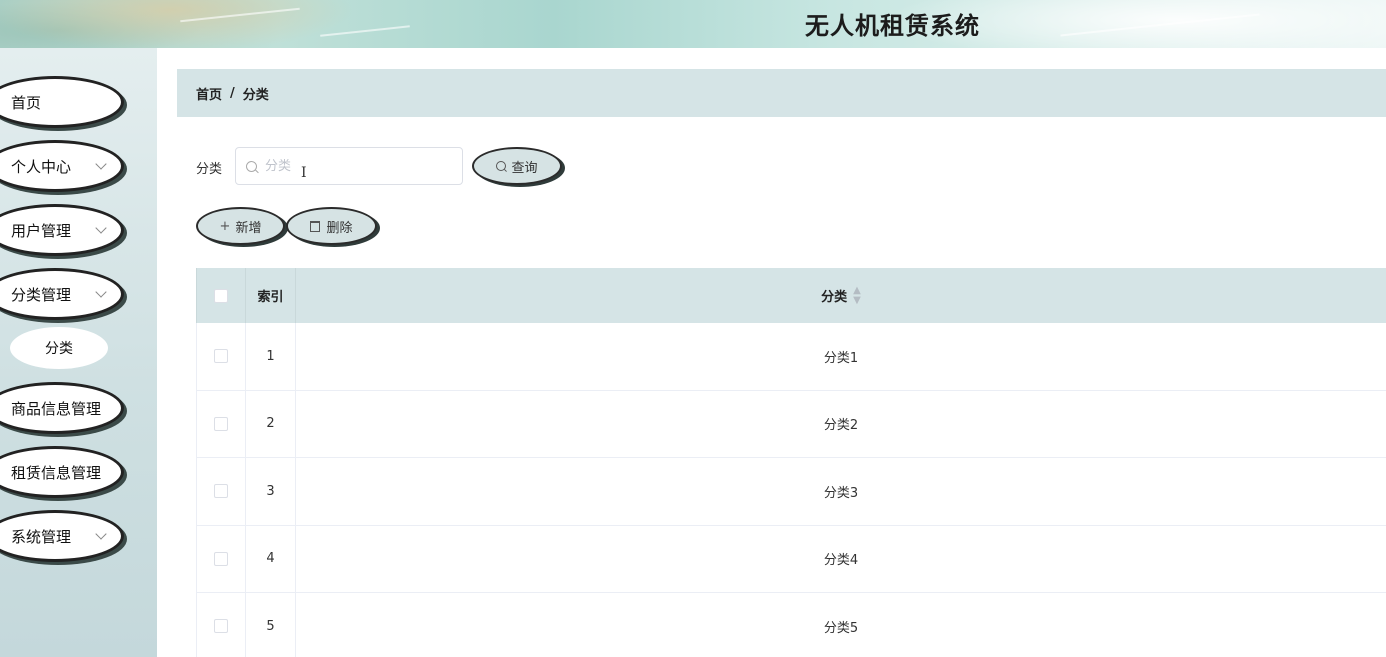  What do you see at coordinates (840, 423) in the screenshot?
I see `row-category: 分类2` at bounding box center [840, 423].